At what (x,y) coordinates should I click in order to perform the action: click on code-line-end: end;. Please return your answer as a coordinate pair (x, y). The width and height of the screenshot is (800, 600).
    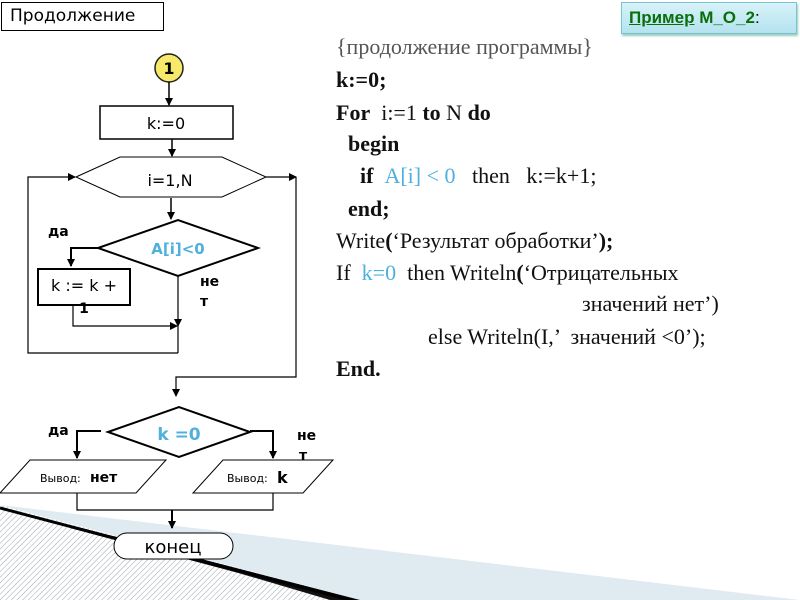
    Looking at the image, I should click on (369, 209).